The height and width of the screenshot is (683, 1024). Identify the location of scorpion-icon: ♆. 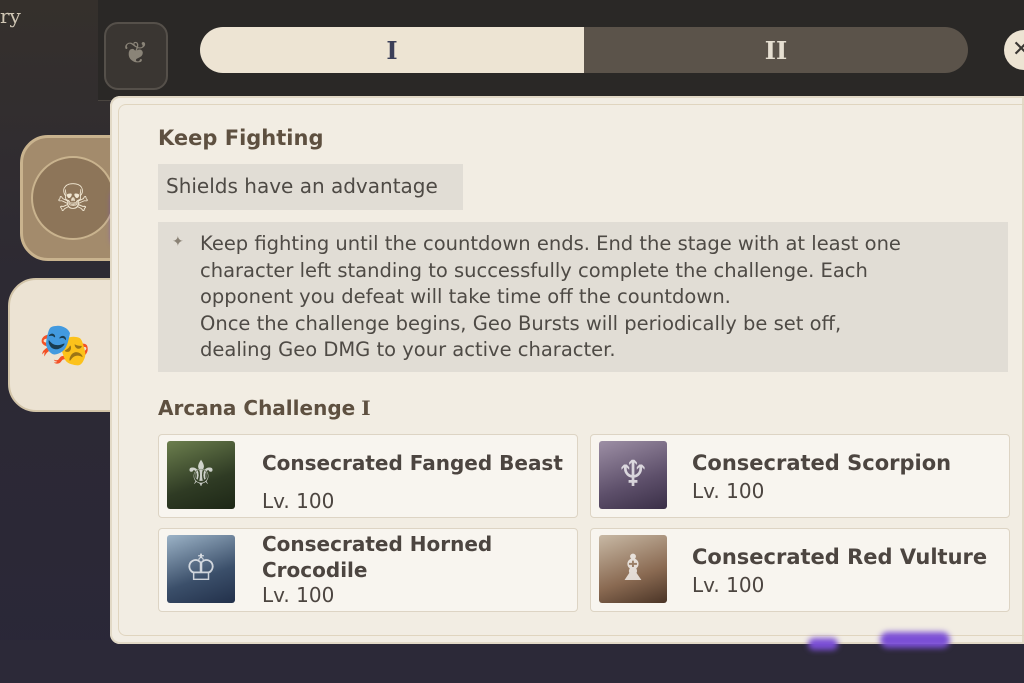
(633, 474).